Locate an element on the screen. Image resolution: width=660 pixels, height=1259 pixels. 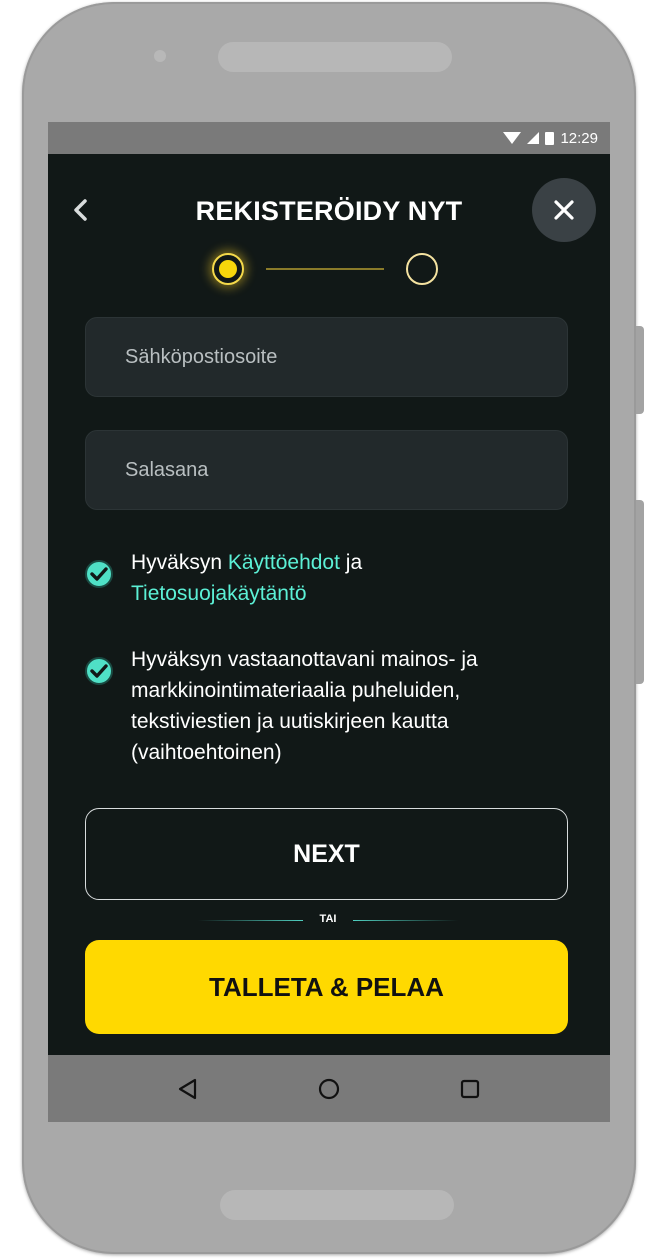
circle-home-icon is located at coordinates (329, 1088).